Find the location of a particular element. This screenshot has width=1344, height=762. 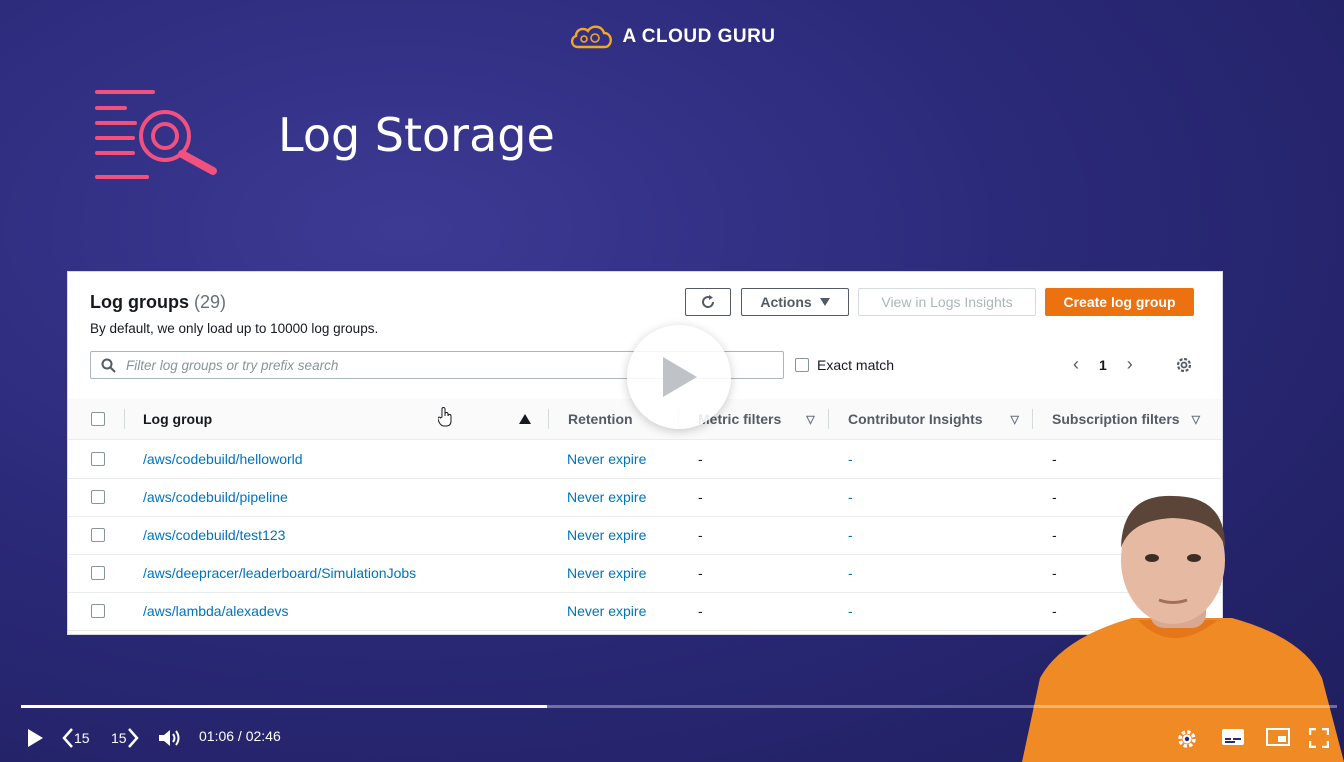

view-in-logs-insights-button: View in Logs Insights is located at coordinates (947, 302).